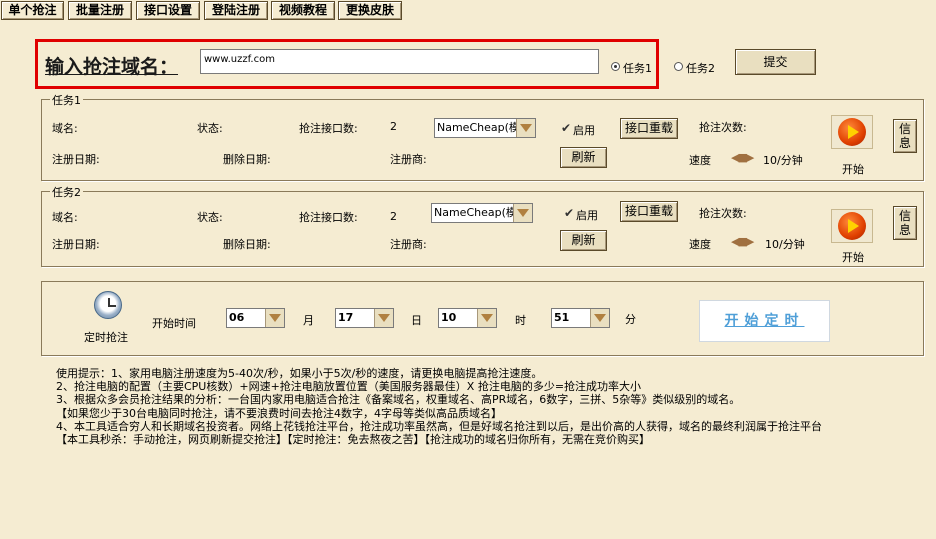 The width and height of the screenshot is (936, 539). Describe the element at coordinates (76, 244) in the screenshot. I see `task2-reg-date-label: 注册日期:` at that location.